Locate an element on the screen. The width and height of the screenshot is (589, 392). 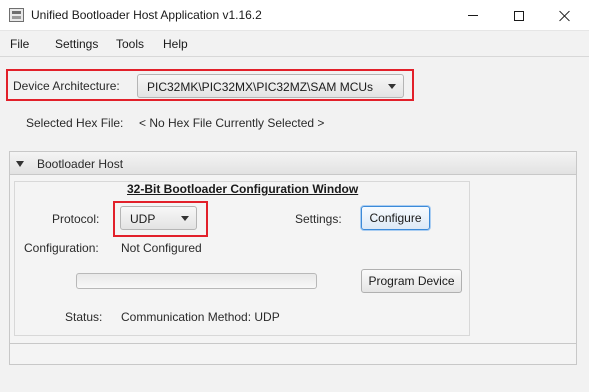
configuration-value: Not Configured is located at coordinates (161, 248).